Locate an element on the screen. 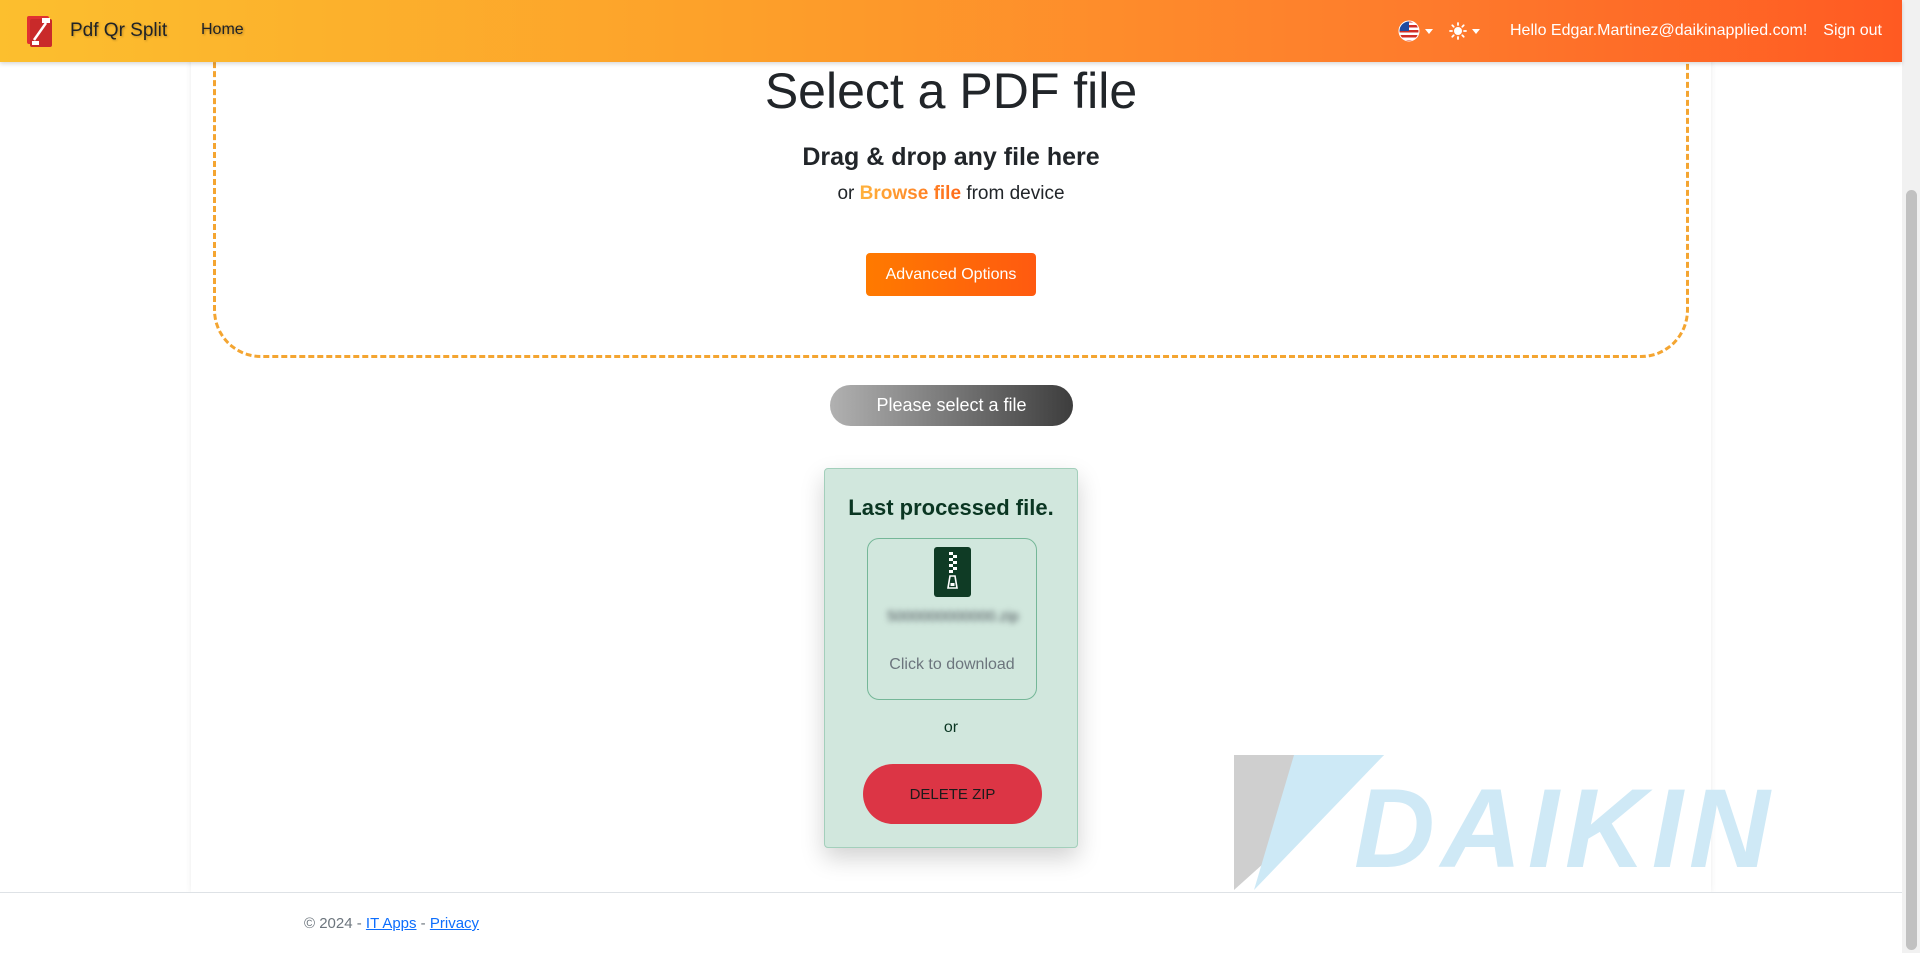  svg-text: DAIKIN is located at coordinates (1565, 828).